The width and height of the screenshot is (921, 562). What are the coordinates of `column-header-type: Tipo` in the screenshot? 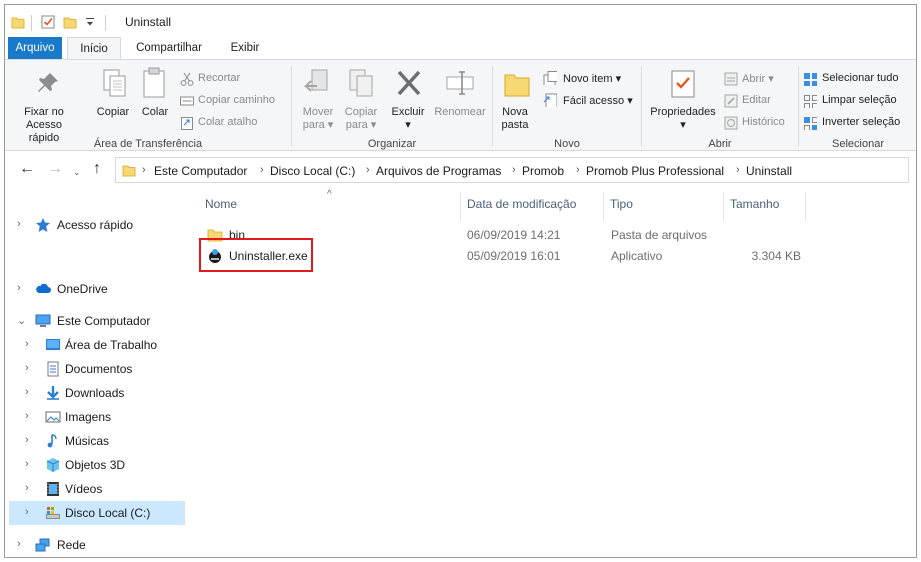 It's located at (621, 209).